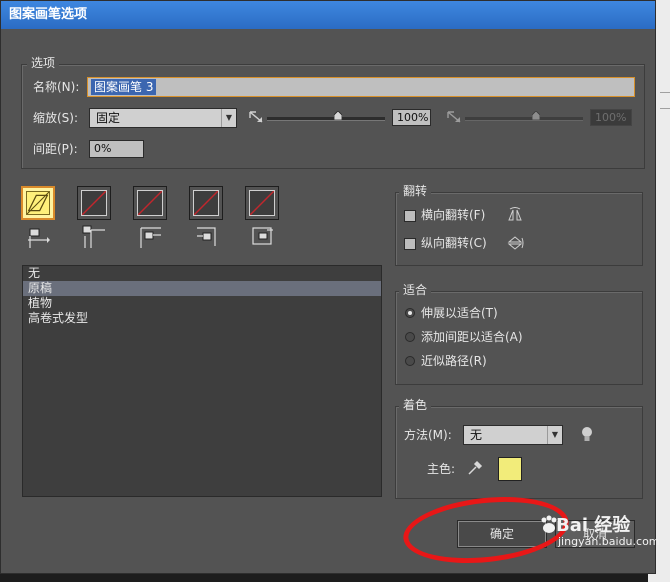 The image size is (670, 582). I want to click on scale-select-value: 固定, so click(108, 118).